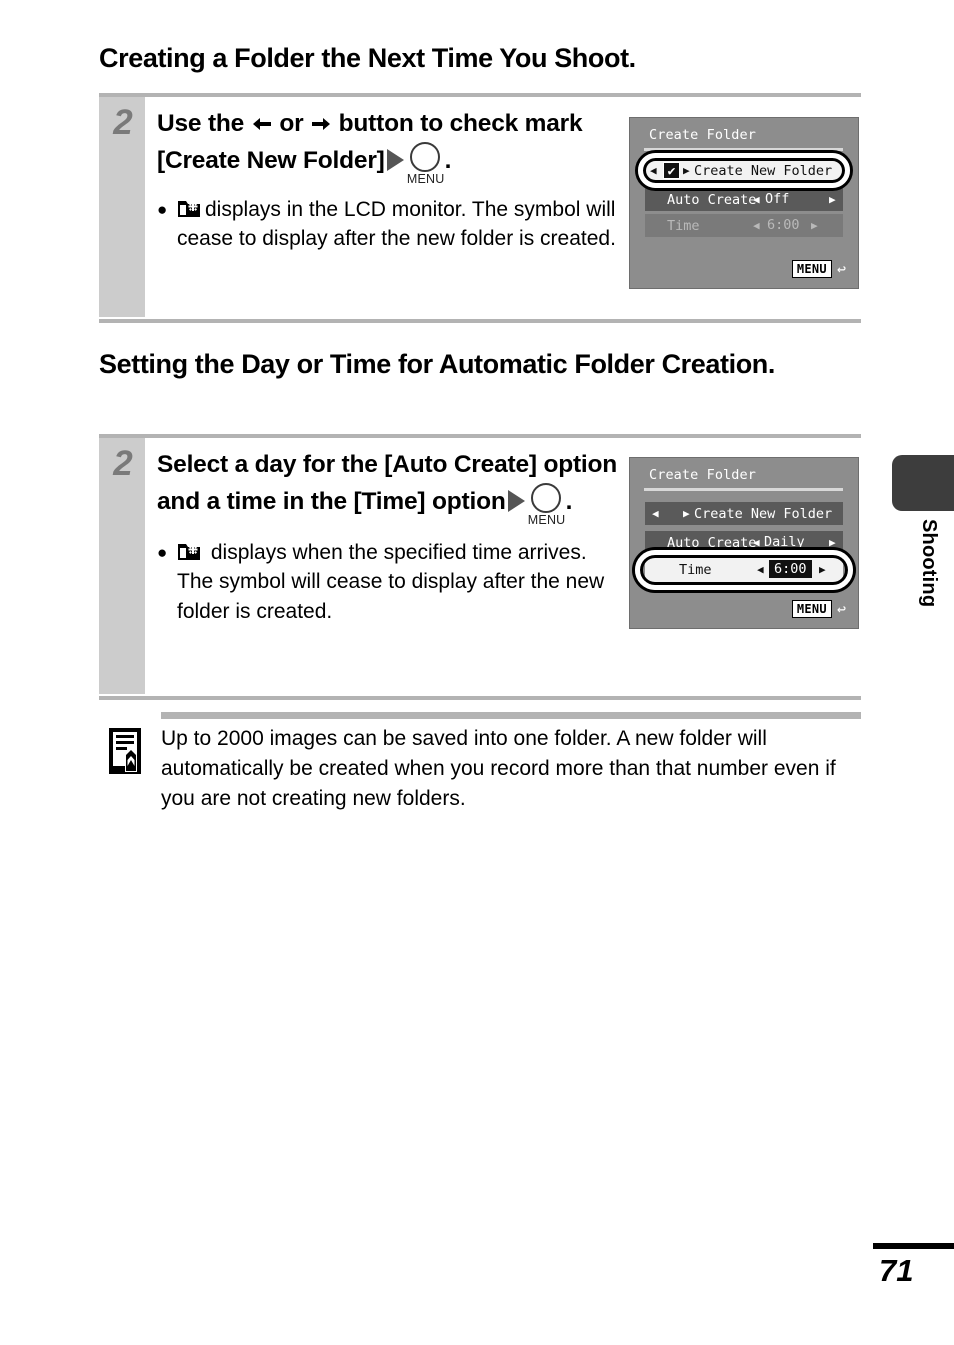 The width and height of the screenshot is (954, 1345). Describe the element at coordinates (929, 563) in the screenshot. I see `side-tab-label: Shooting` at that location.